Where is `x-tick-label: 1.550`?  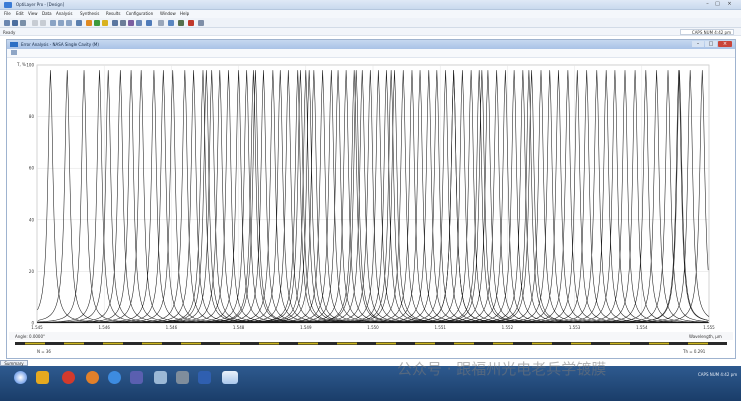 x-tick-label: 1.550 is located at coordinates (373, 327).